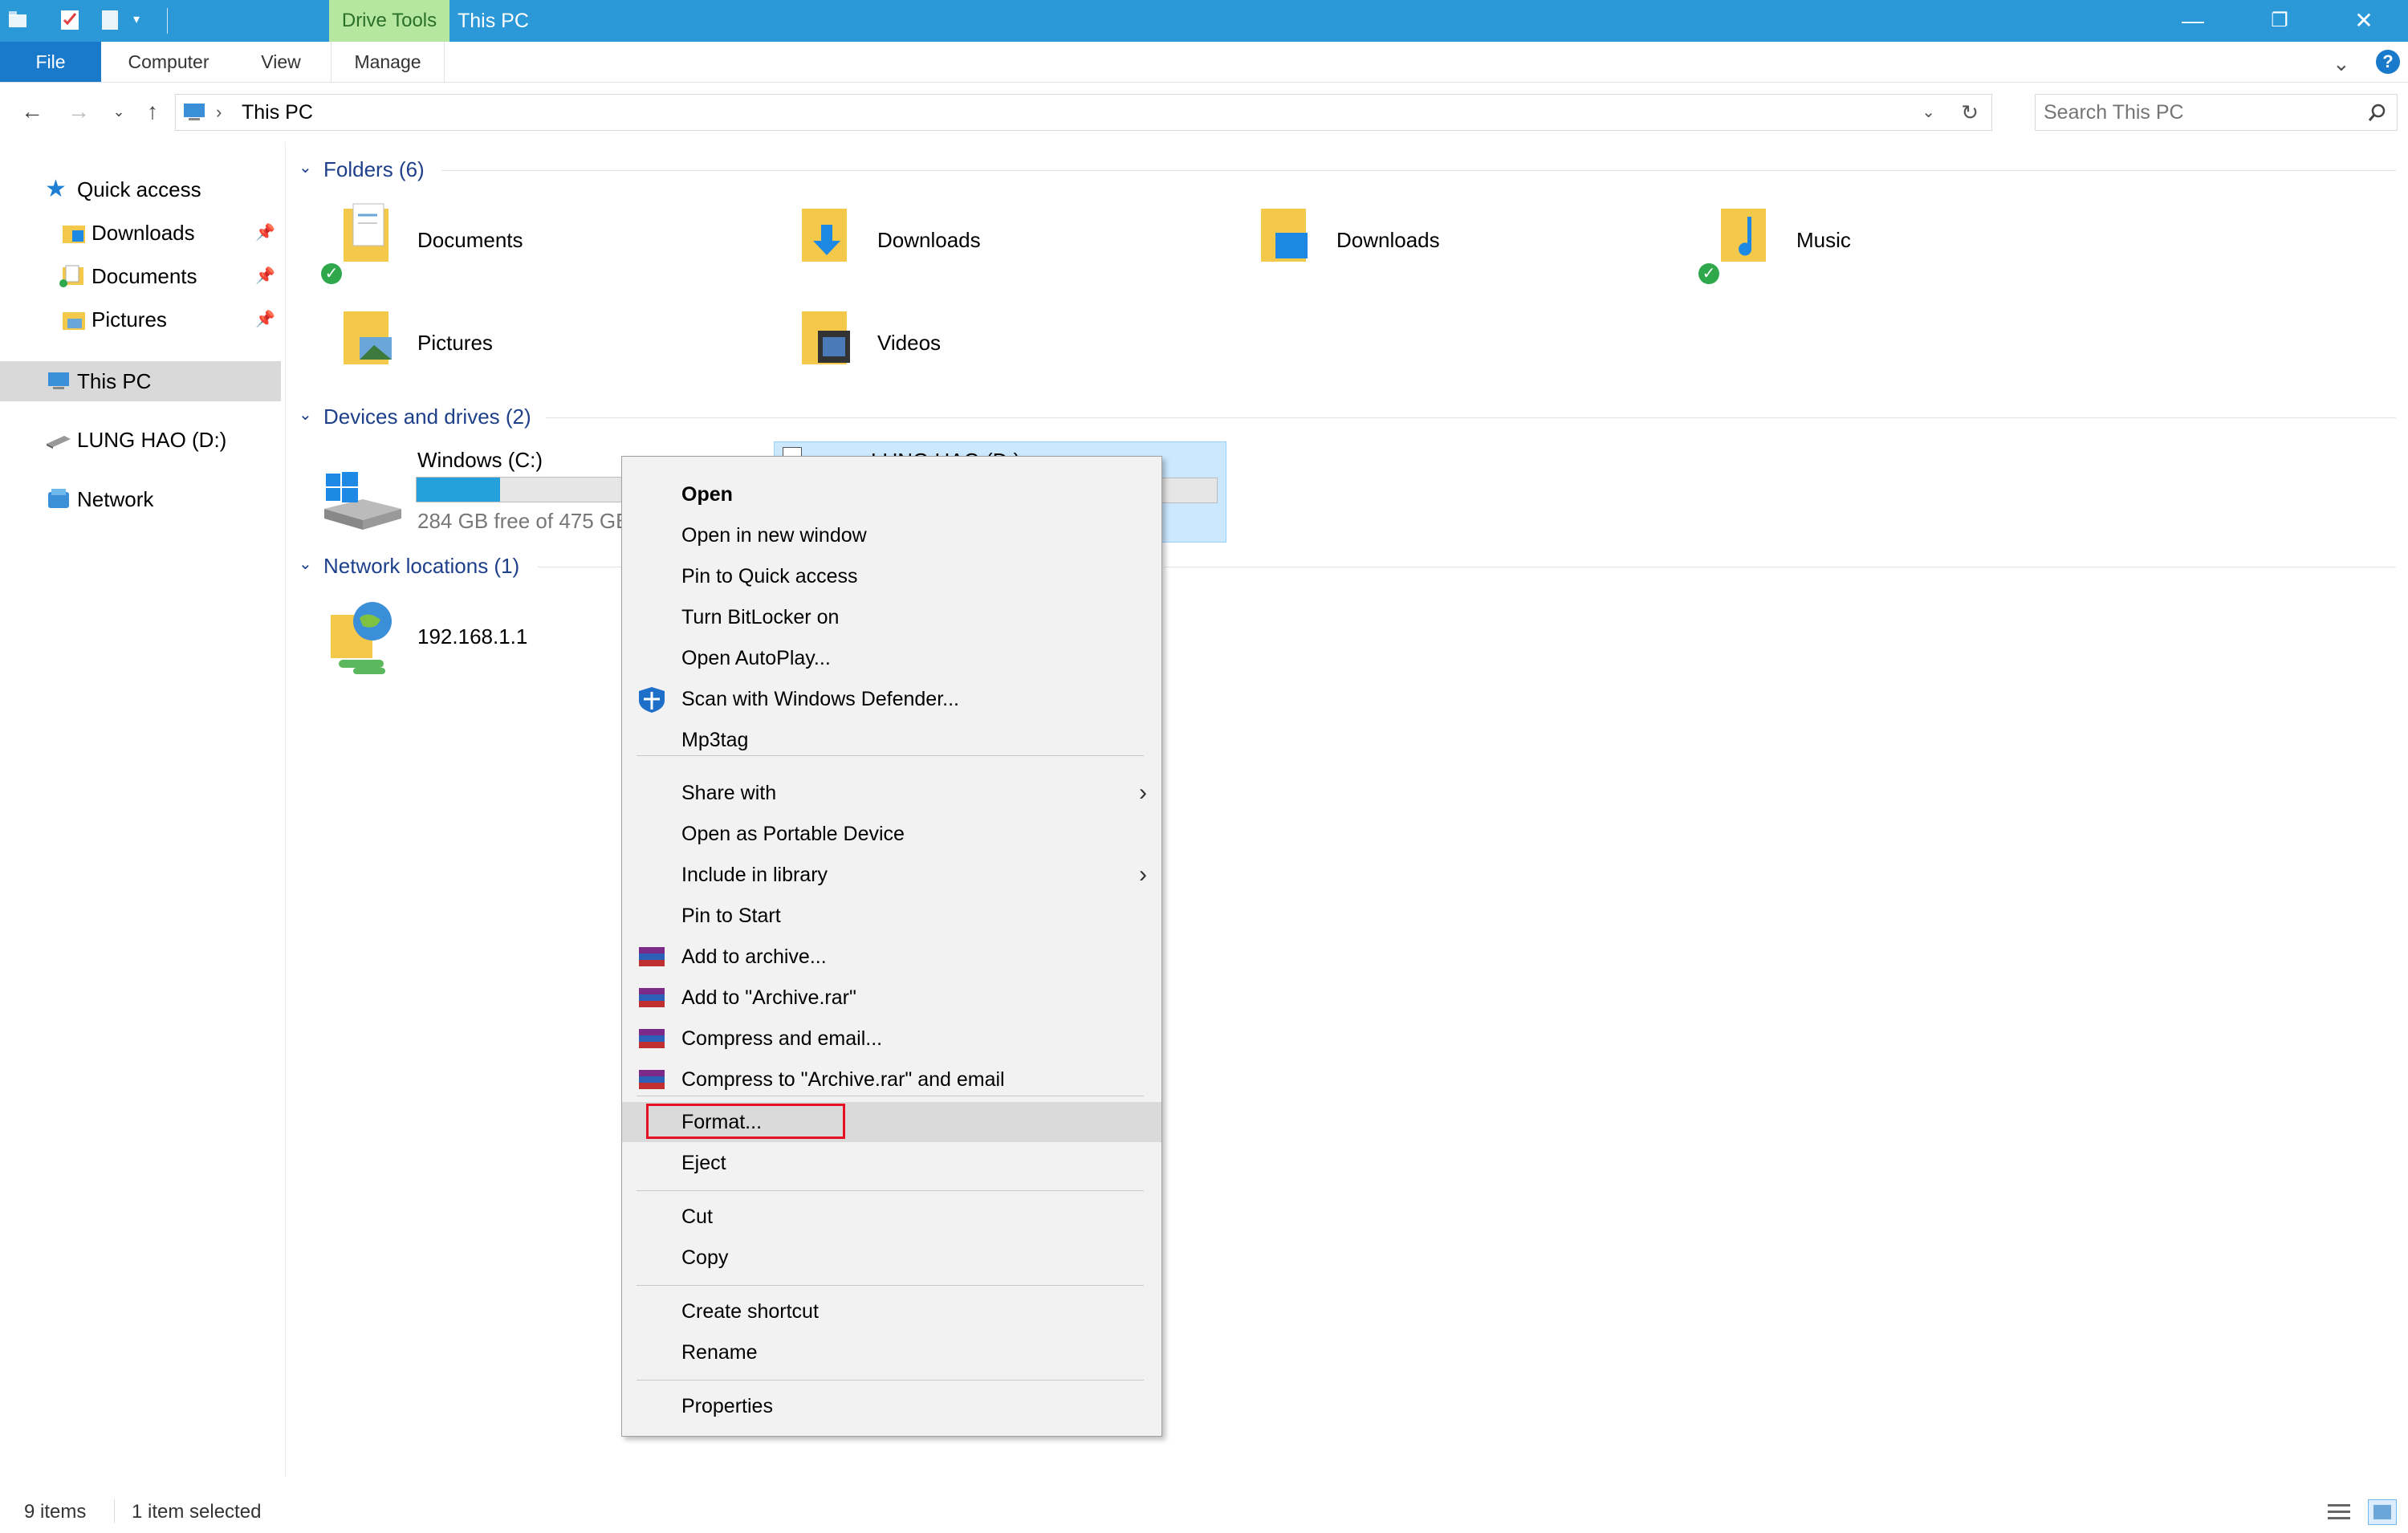 The height and width of the screenshot is (1533, 2408). I want to click on close-button: ✕, so click(2364, 21).